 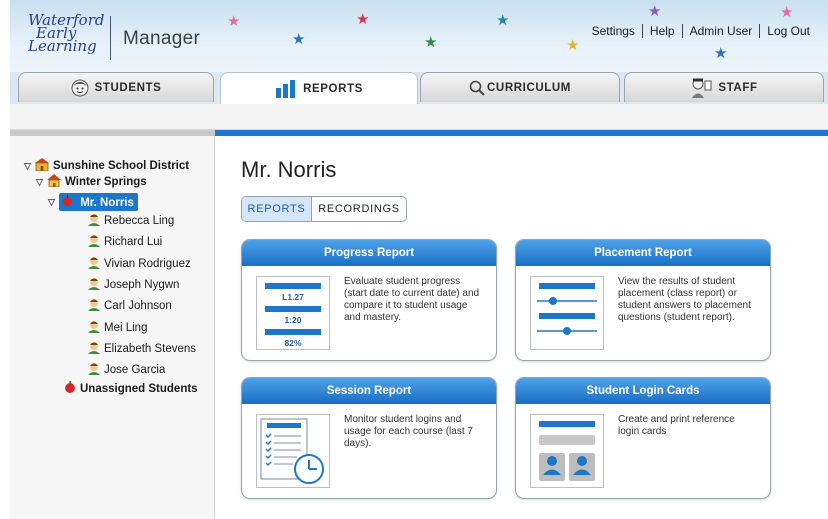 I want to click on tree-teacher: ▽ Mr. Norris, so click(x=93, y=202).